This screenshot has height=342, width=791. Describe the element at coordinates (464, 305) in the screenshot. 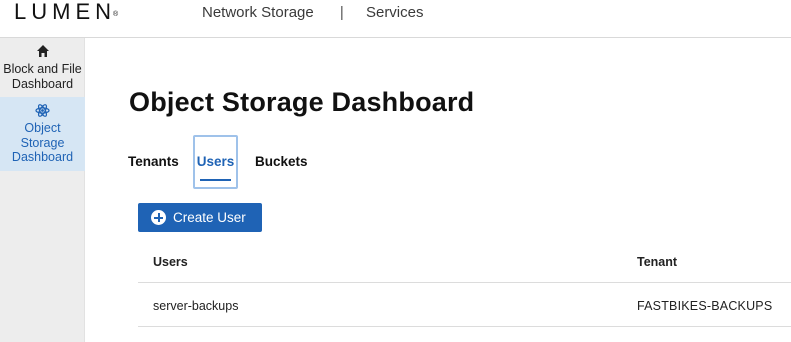

I see `table-row: server-backups FASTBIKES-BACKUPS` at that location.